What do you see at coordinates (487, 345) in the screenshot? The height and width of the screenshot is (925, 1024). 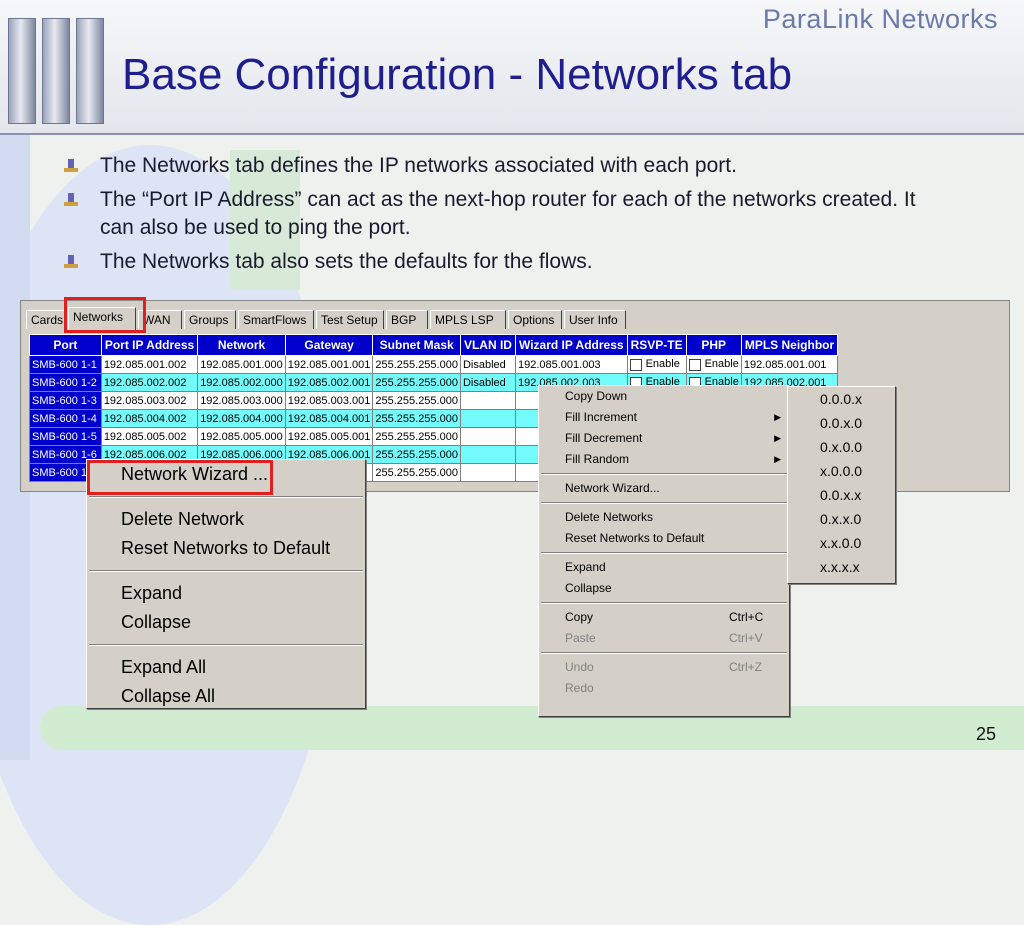 I see `column-header: VLAN ID` at bounding box center [487, 345].